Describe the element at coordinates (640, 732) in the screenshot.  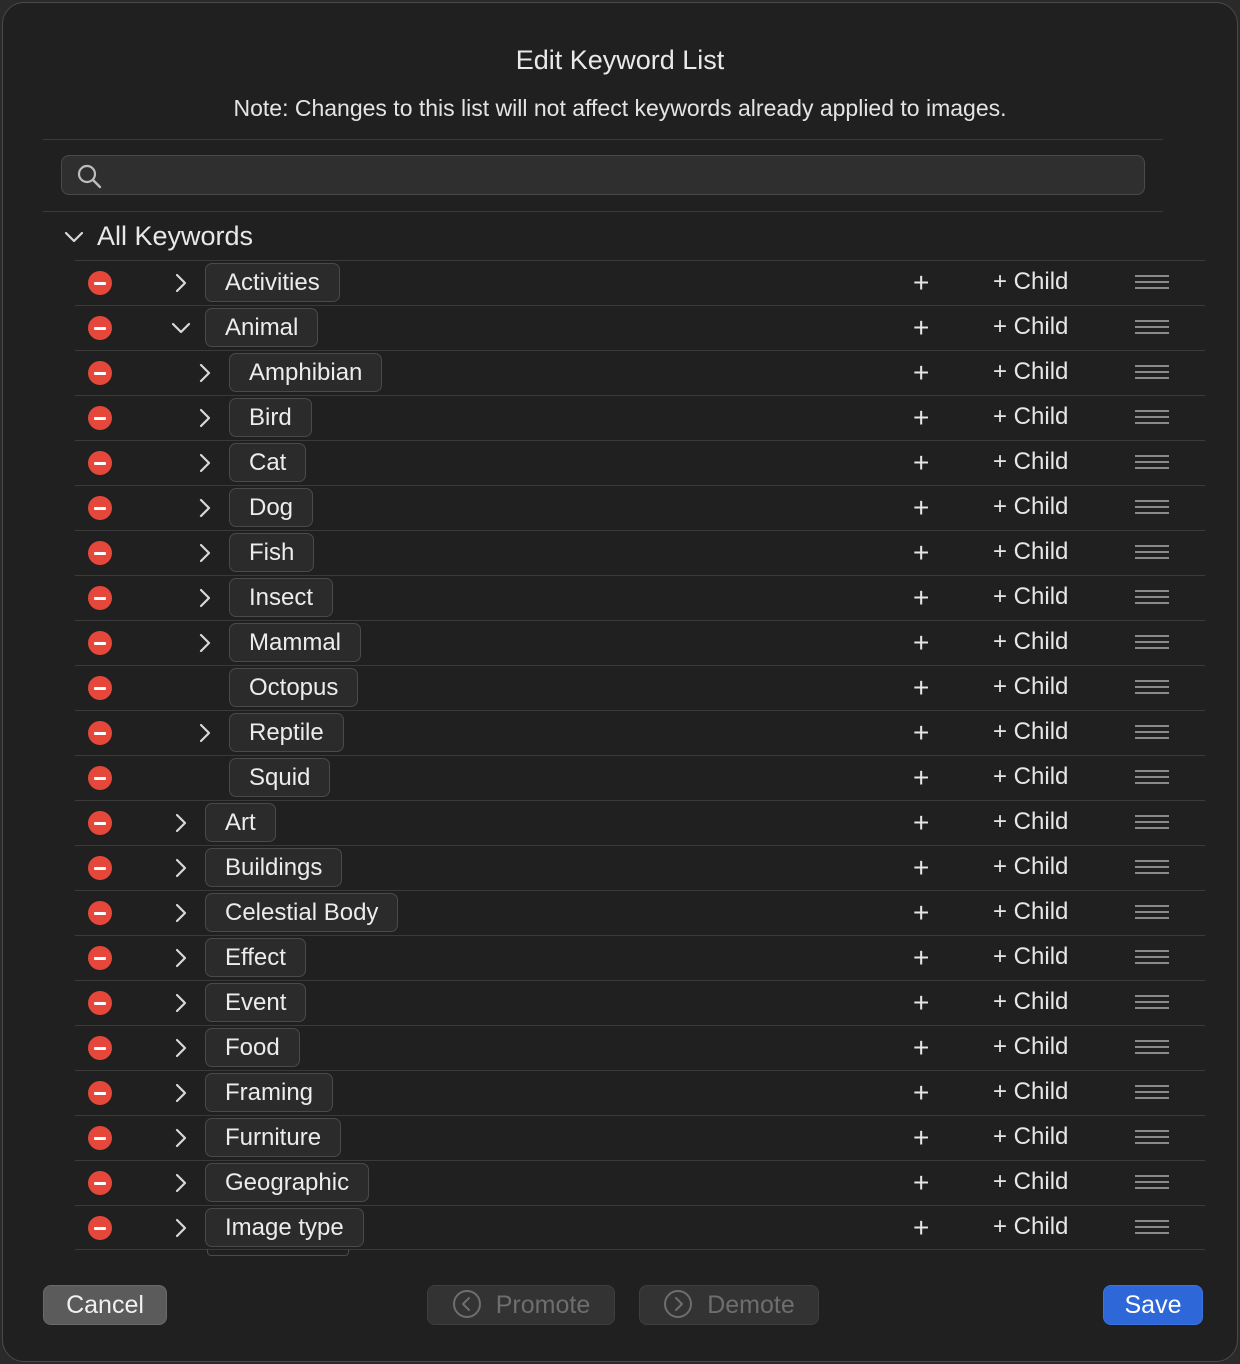
I see `keyword-row: Reptile + + Child` at that location.